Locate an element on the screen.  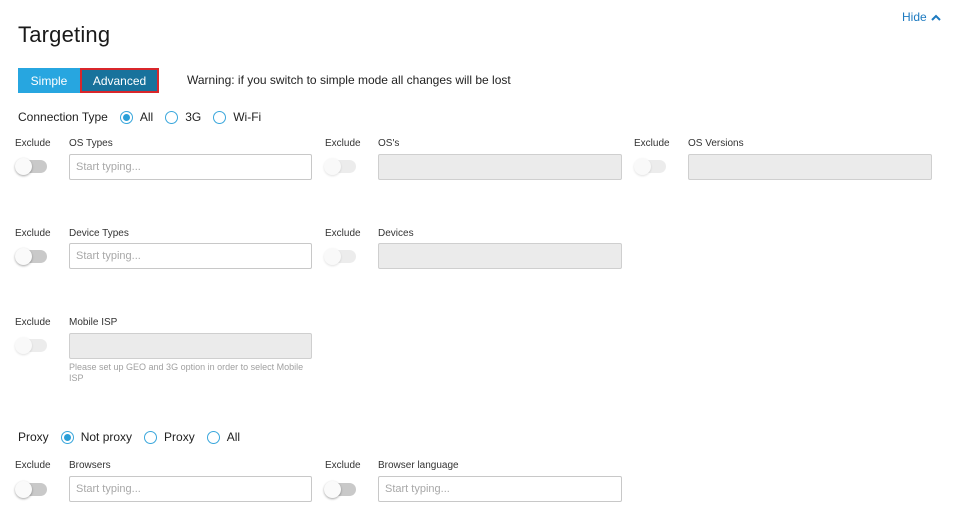
os-types-input is located at coordinates (190, 167).